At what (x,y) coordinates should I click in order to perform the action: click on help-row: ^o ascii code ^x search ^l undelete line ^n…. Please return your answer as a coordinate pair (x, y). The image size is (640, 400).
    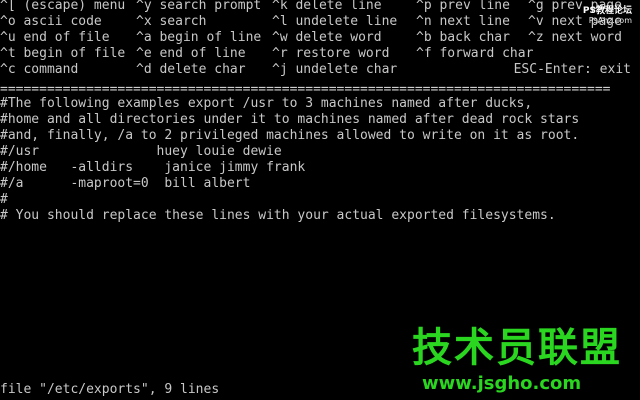
    Looking at the image, I should click on (320, 22).